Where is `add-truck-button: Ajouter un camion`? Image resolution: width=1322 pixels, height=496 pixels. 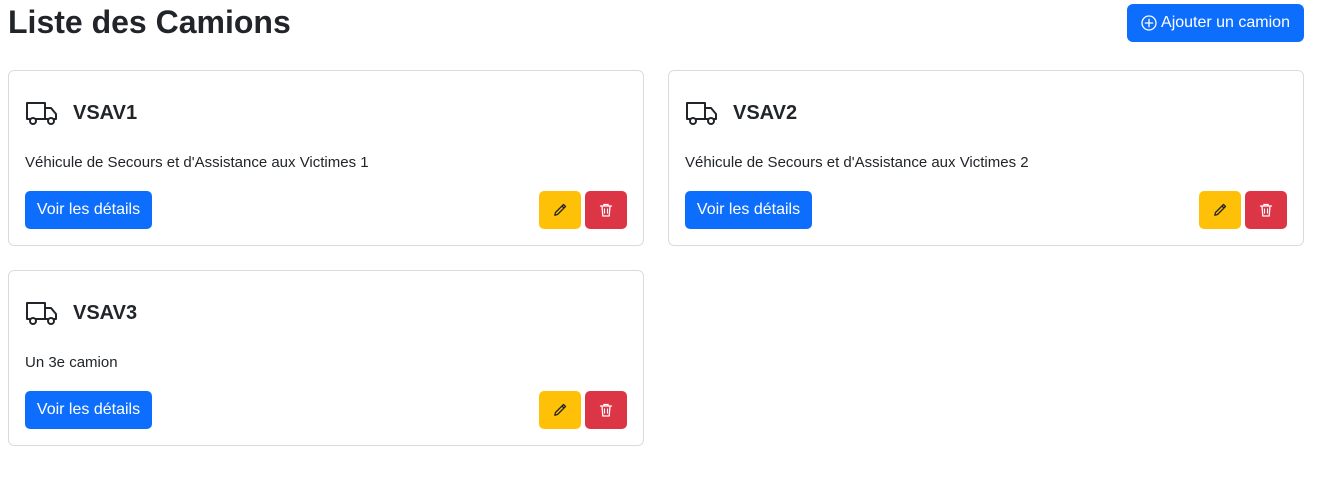 add-truck-button: Ajouter un camion is located at coordinates (1215, 23).